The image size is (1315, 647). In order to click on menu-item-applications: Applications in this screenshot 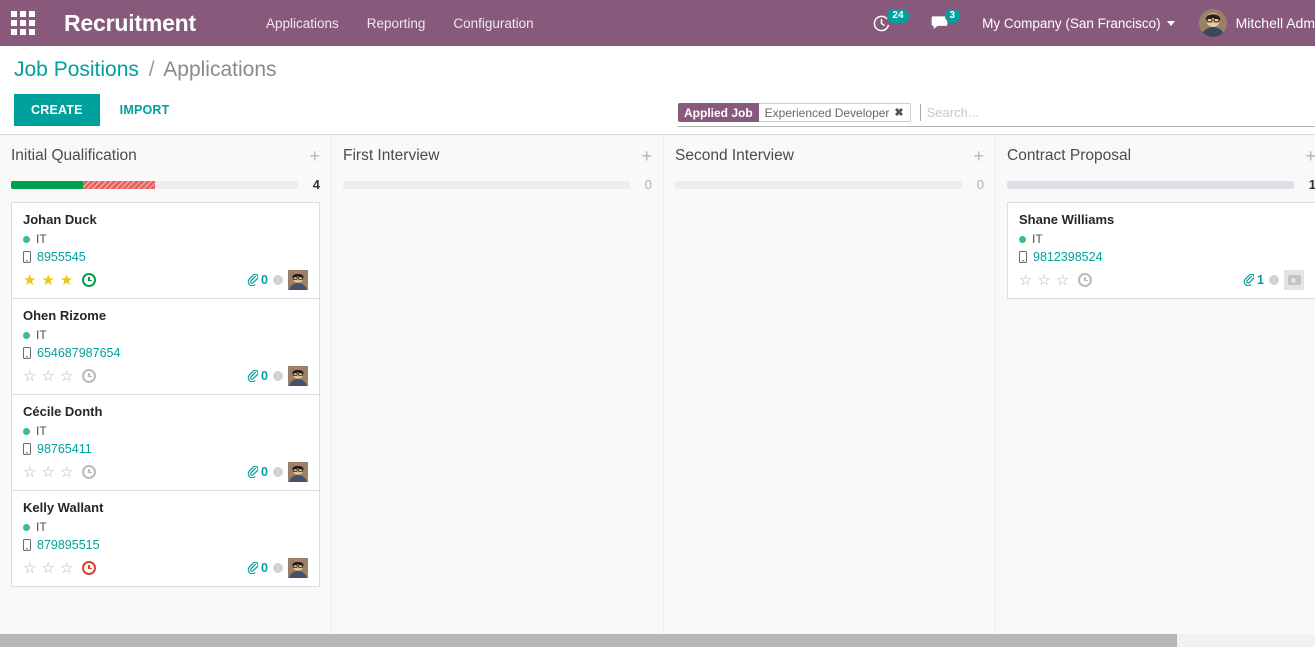, I will do `click(302, 23)`.